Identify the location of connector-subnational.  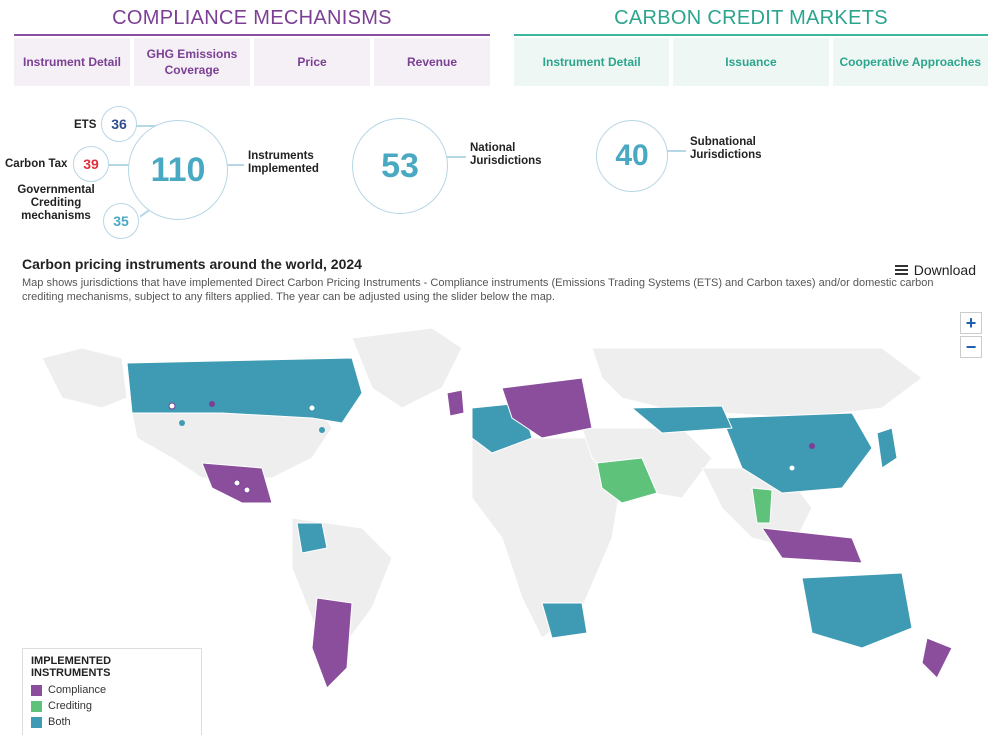
(676, 151).